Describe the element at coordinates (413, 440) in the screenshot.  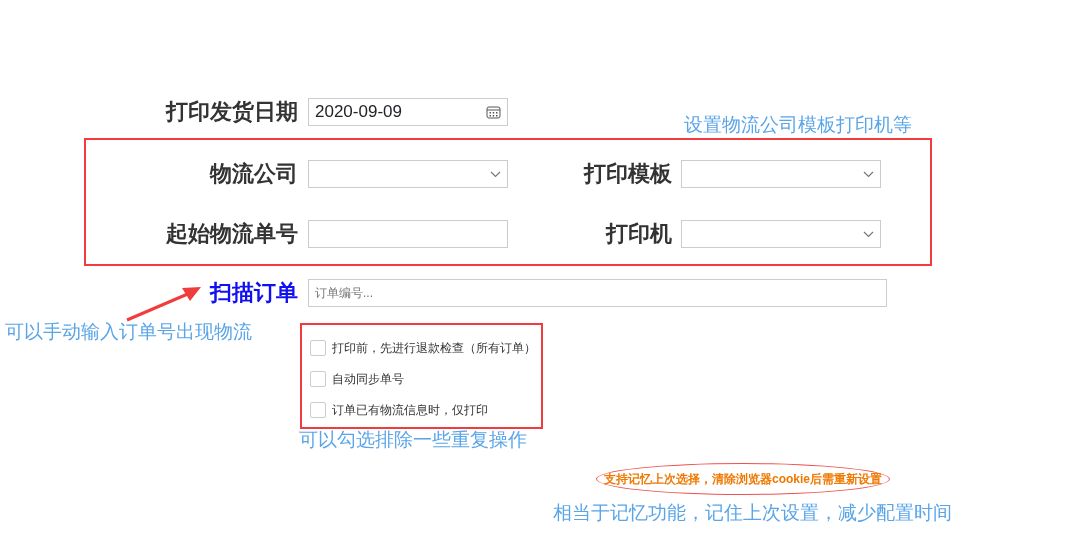
I see `annotation-text: 可以勾选排除一些重复操作` at that location.